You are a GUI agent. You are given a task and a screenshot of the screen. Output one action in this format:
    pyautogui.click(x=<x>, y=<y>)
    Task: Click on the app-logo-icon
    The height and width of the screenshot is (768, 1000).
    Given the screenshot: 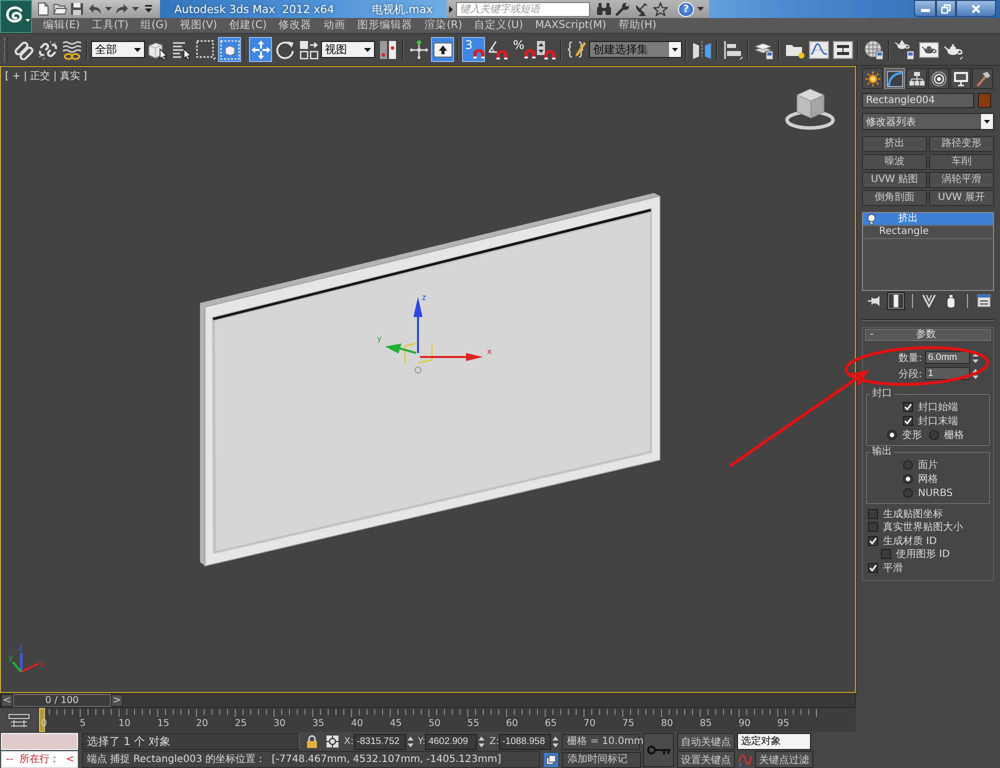 What is the action you would take?
    pyautogui.click(x=16, y=16)
    